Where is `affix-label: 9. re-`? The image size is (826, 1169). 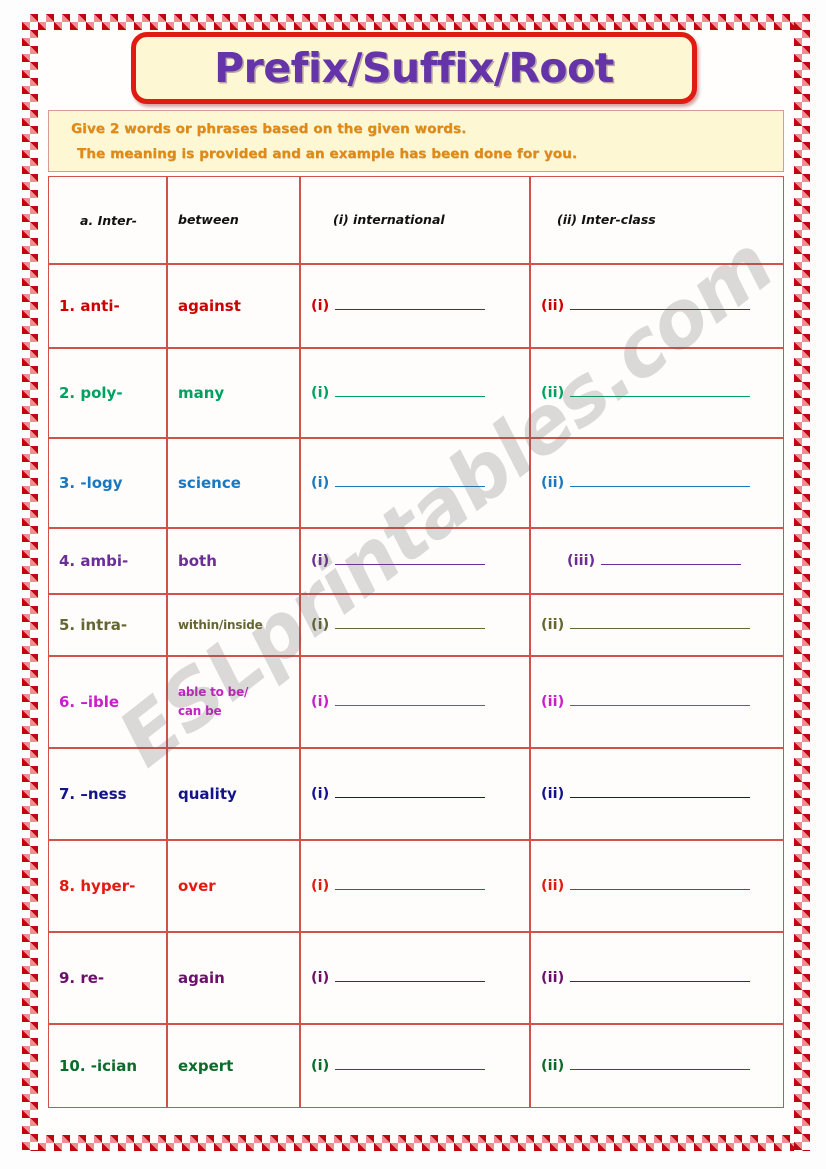
affix-label: 9. re- is located at coordinates (82, 977).